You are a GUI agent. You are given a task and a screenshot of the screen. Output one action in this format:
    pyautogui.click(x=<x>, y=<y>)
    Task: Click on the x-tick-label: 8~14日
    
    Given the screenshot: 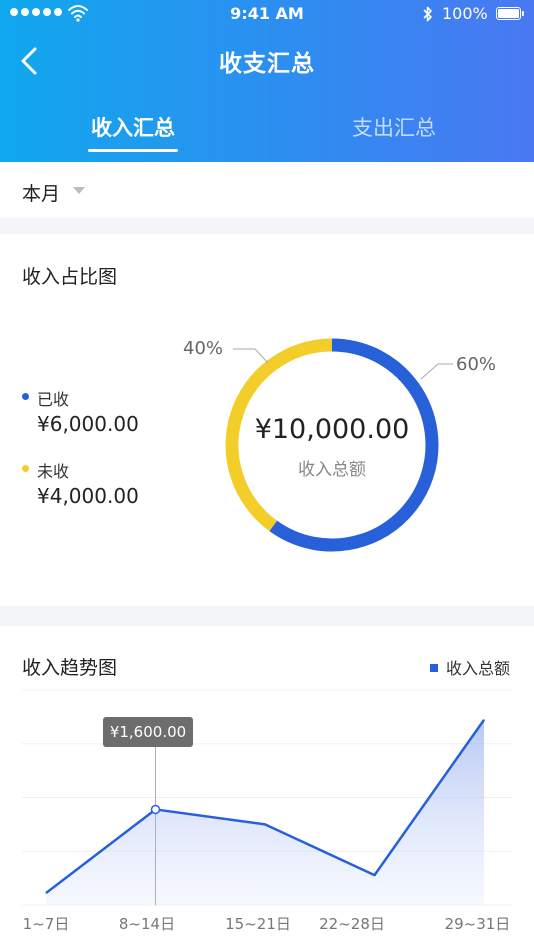 What is the action you would take?
    pyautogui.click(x=147, y=924)
    